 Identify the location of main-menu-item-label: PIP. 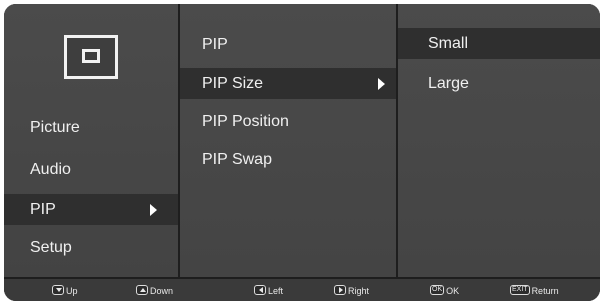
(43, 209).